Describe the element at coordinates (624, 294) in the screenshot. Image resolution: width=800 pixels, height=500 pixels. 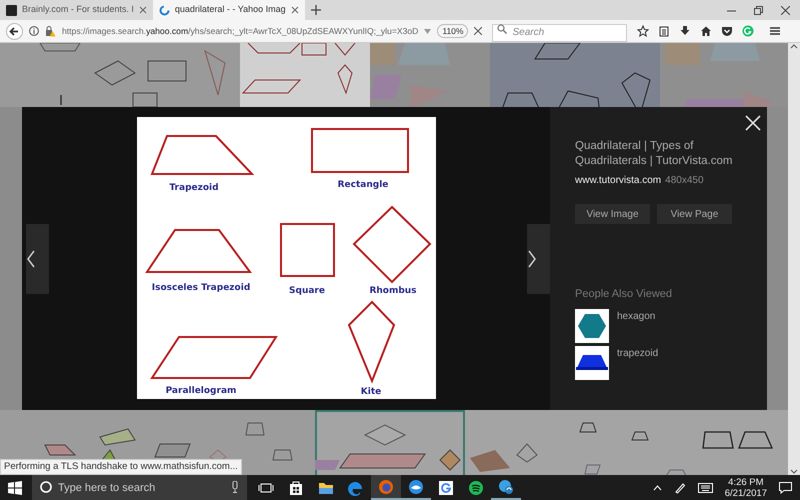
I see `section-heading: People Also Viewed` at that location.